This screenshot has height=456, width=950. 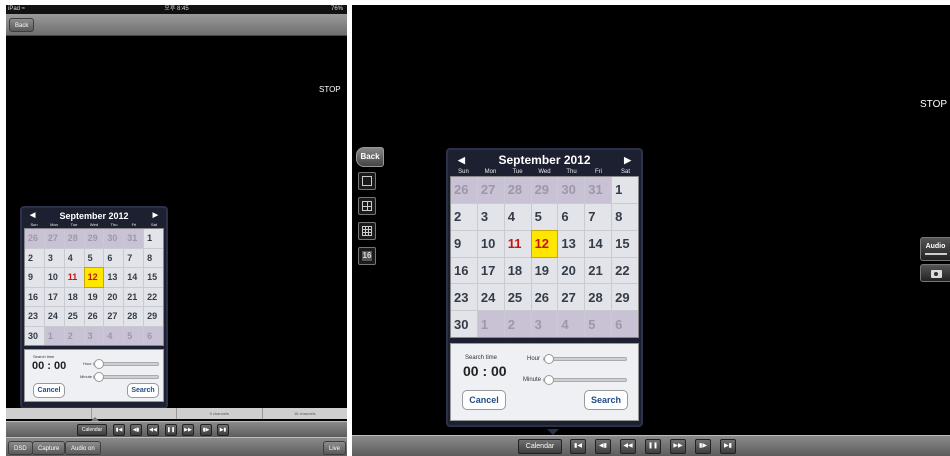 What do you see at coordinates (49, 413) in the screenshot?
I see `tab-1-channel` at bounding box center [49, 413].